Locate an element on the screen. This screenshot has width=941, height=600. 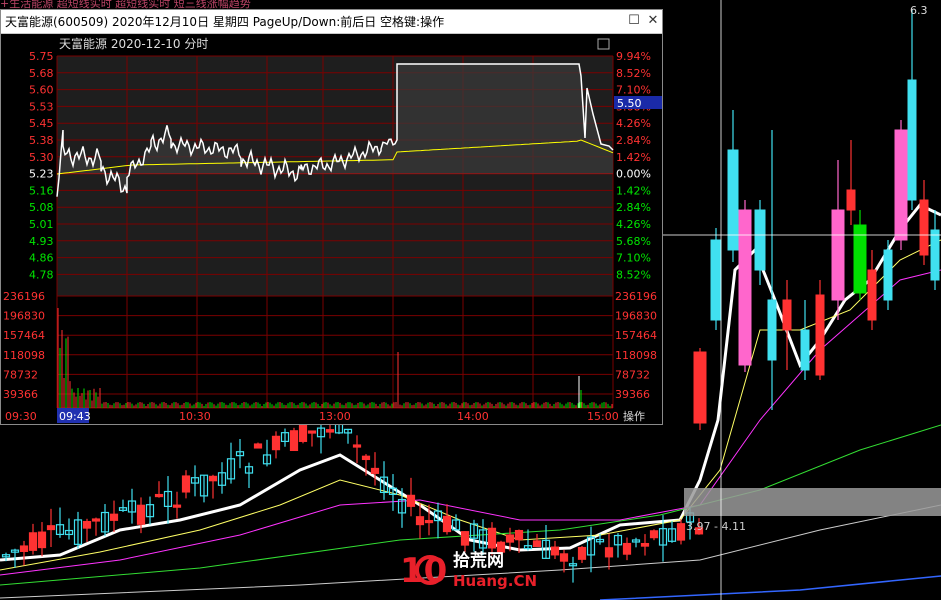
time-label: 10:30 is located at coordinates (195, 416).